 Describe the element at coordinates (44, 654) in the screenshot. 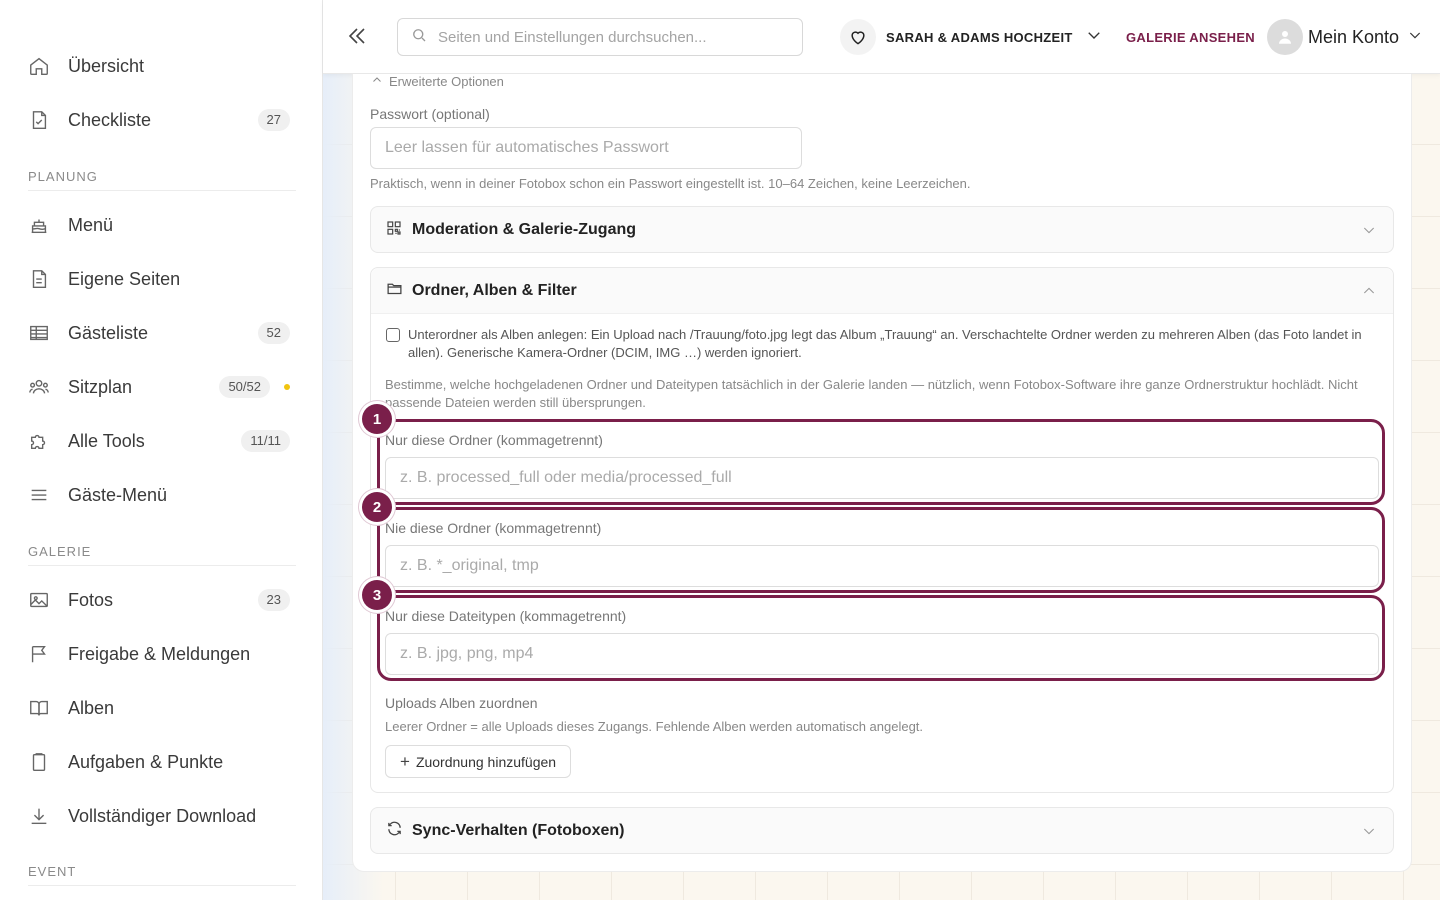

I see `flag-icon` at that location.